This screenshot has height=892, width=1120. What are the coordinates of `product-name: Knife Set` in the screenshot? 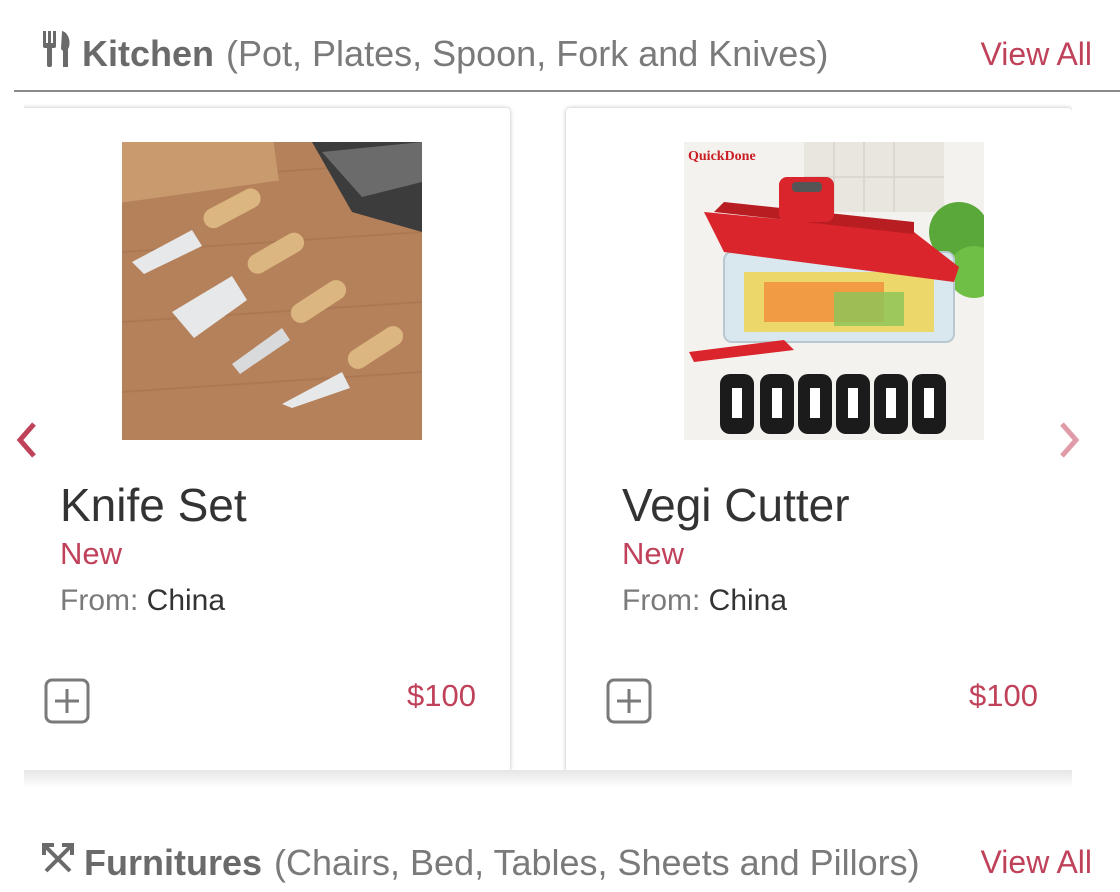 It's located at (153, 505).